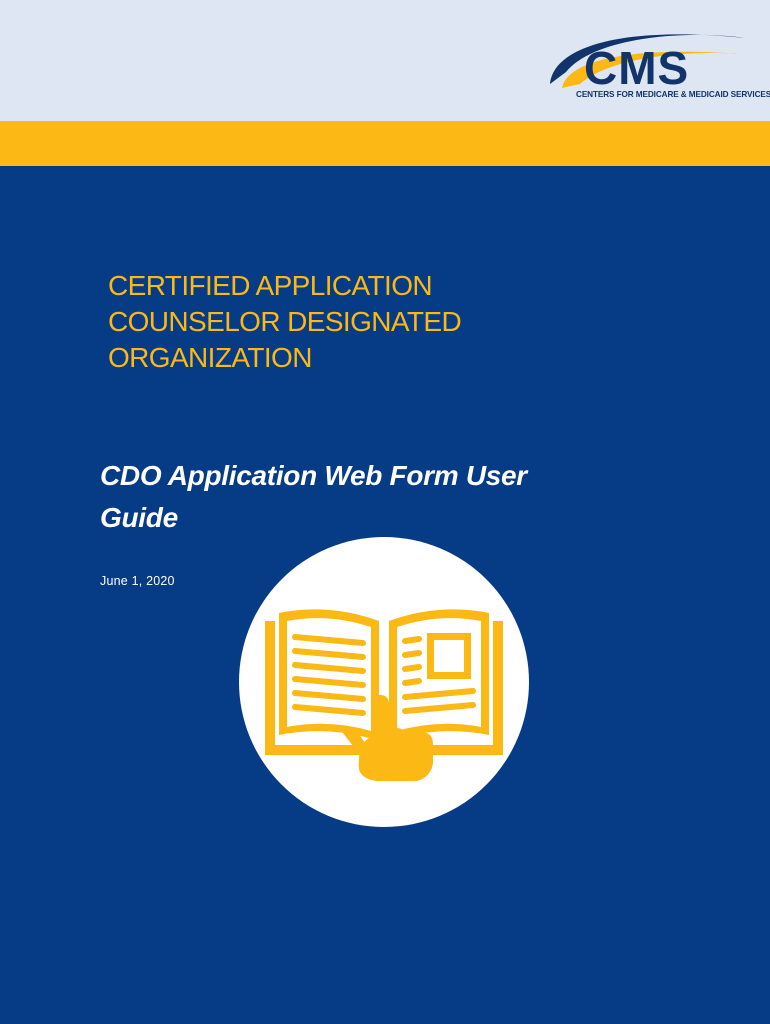  I want to click on organization-title-line: CERTIFIED APPLICATION, so click(270, 285).